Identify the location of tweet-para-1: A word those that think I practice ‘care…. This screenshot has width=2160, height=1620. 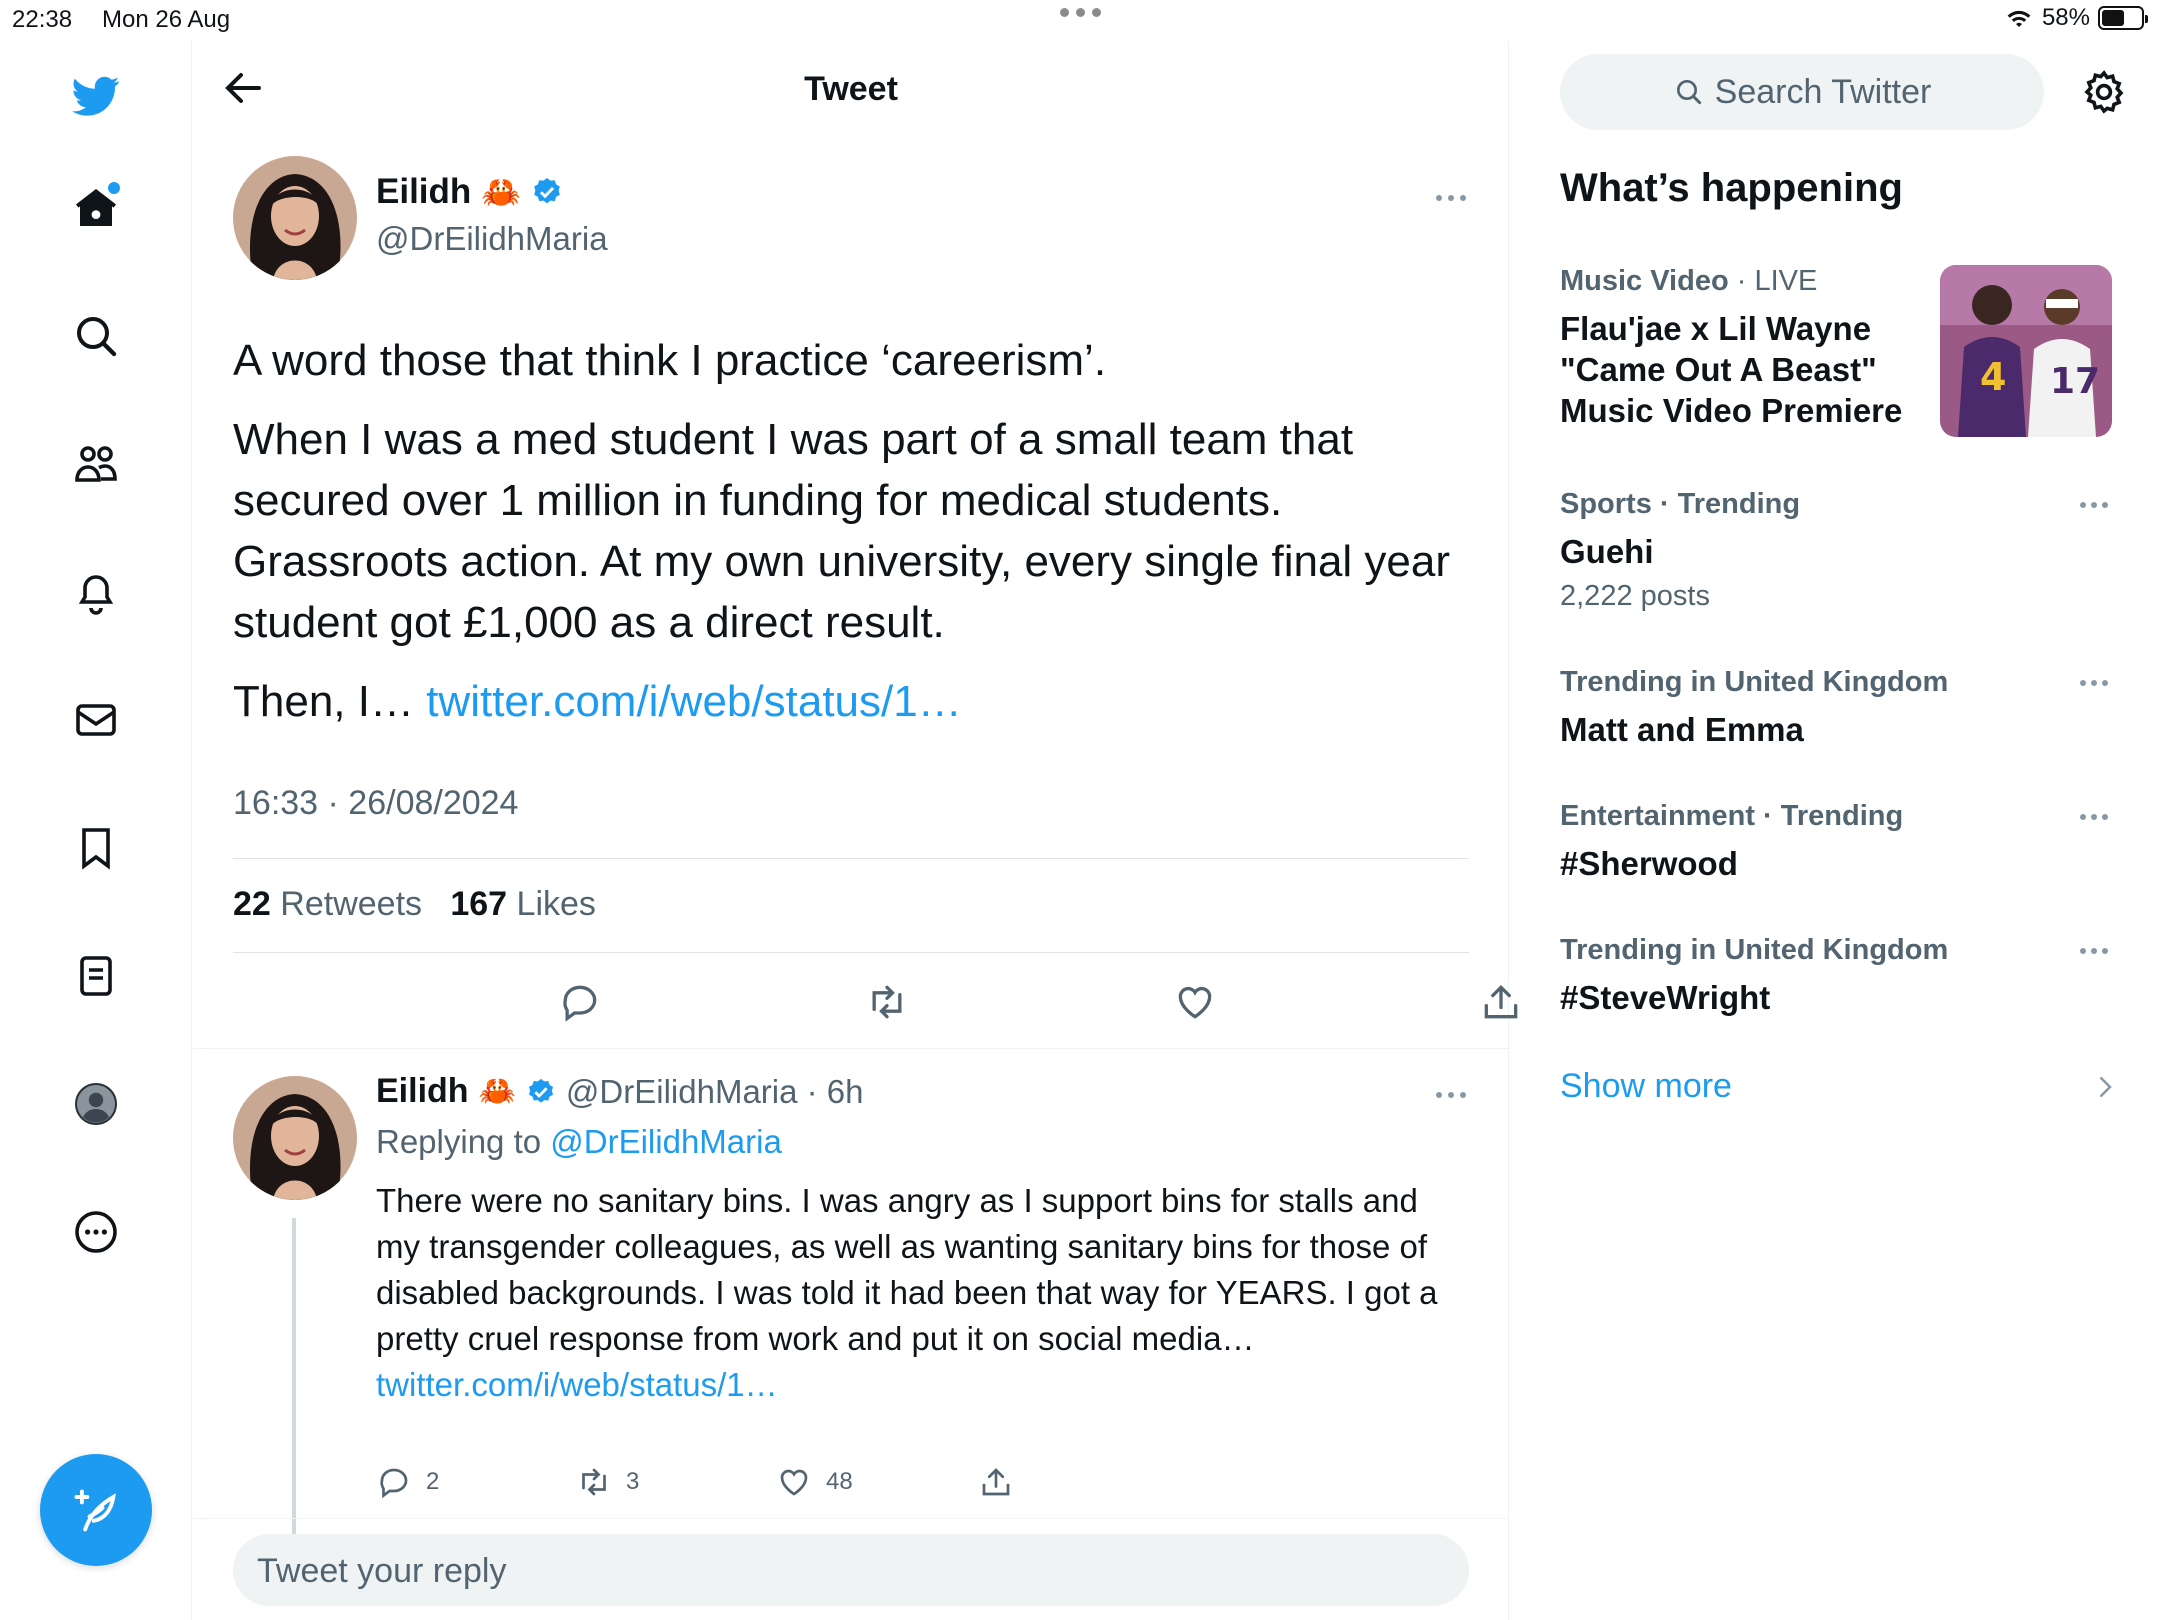
(670, 360).